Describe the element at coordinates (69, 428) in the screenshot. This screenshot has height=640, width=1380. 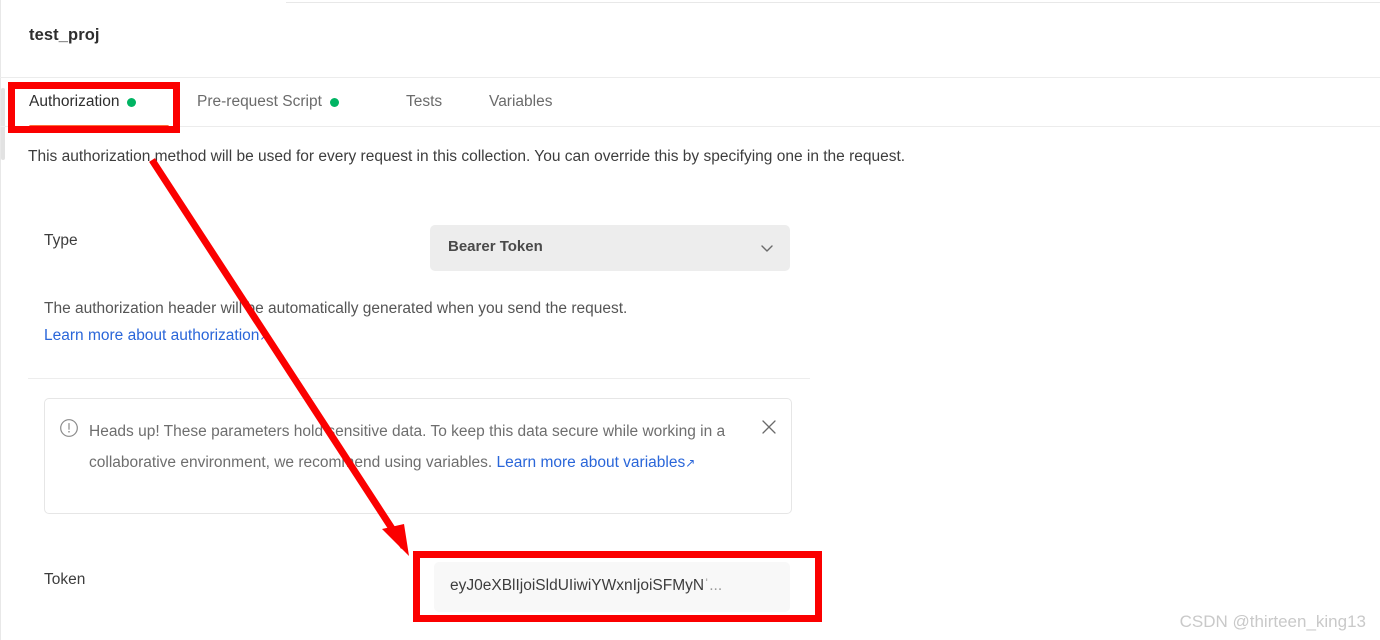
I see `exclamation-circle-icon` at that location.